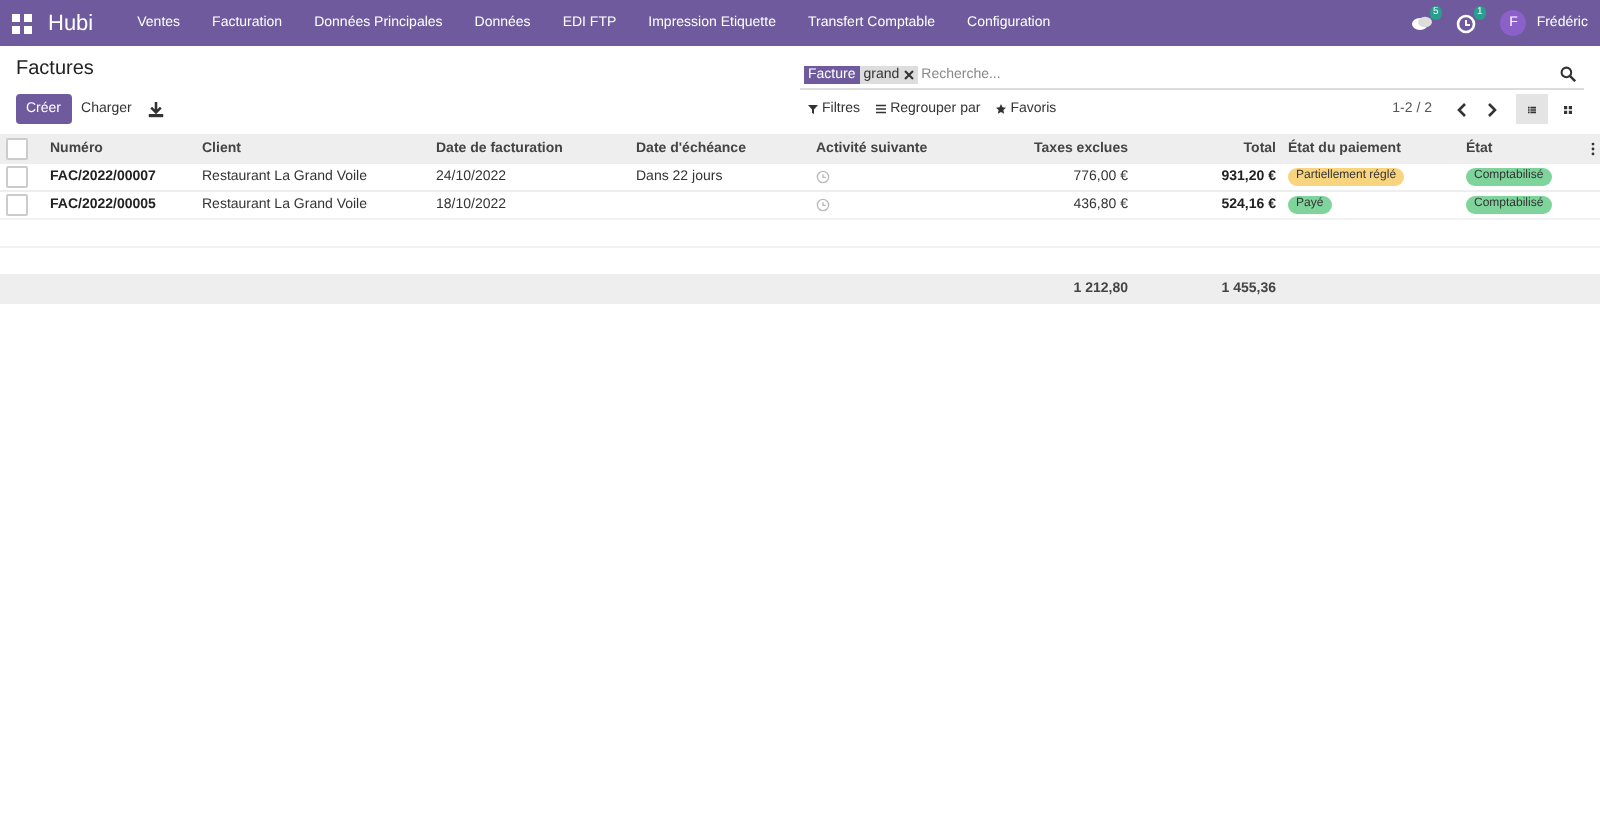  Describe the element at coordinates (22, 23) in the screenshot. I see `apps-menu-icon` at that location.